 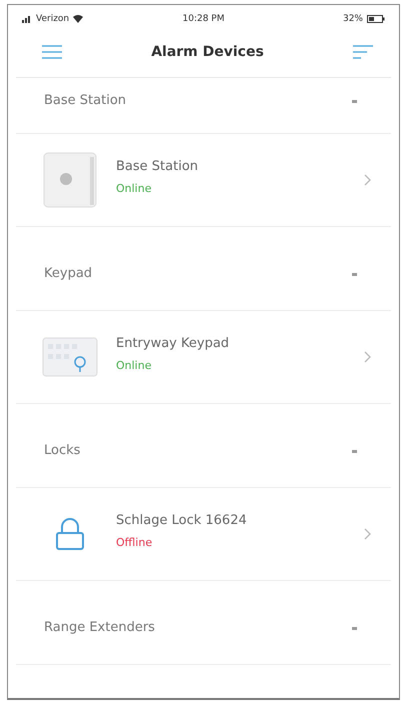 I want to click on menu-icon, so click(x=52, y=52).